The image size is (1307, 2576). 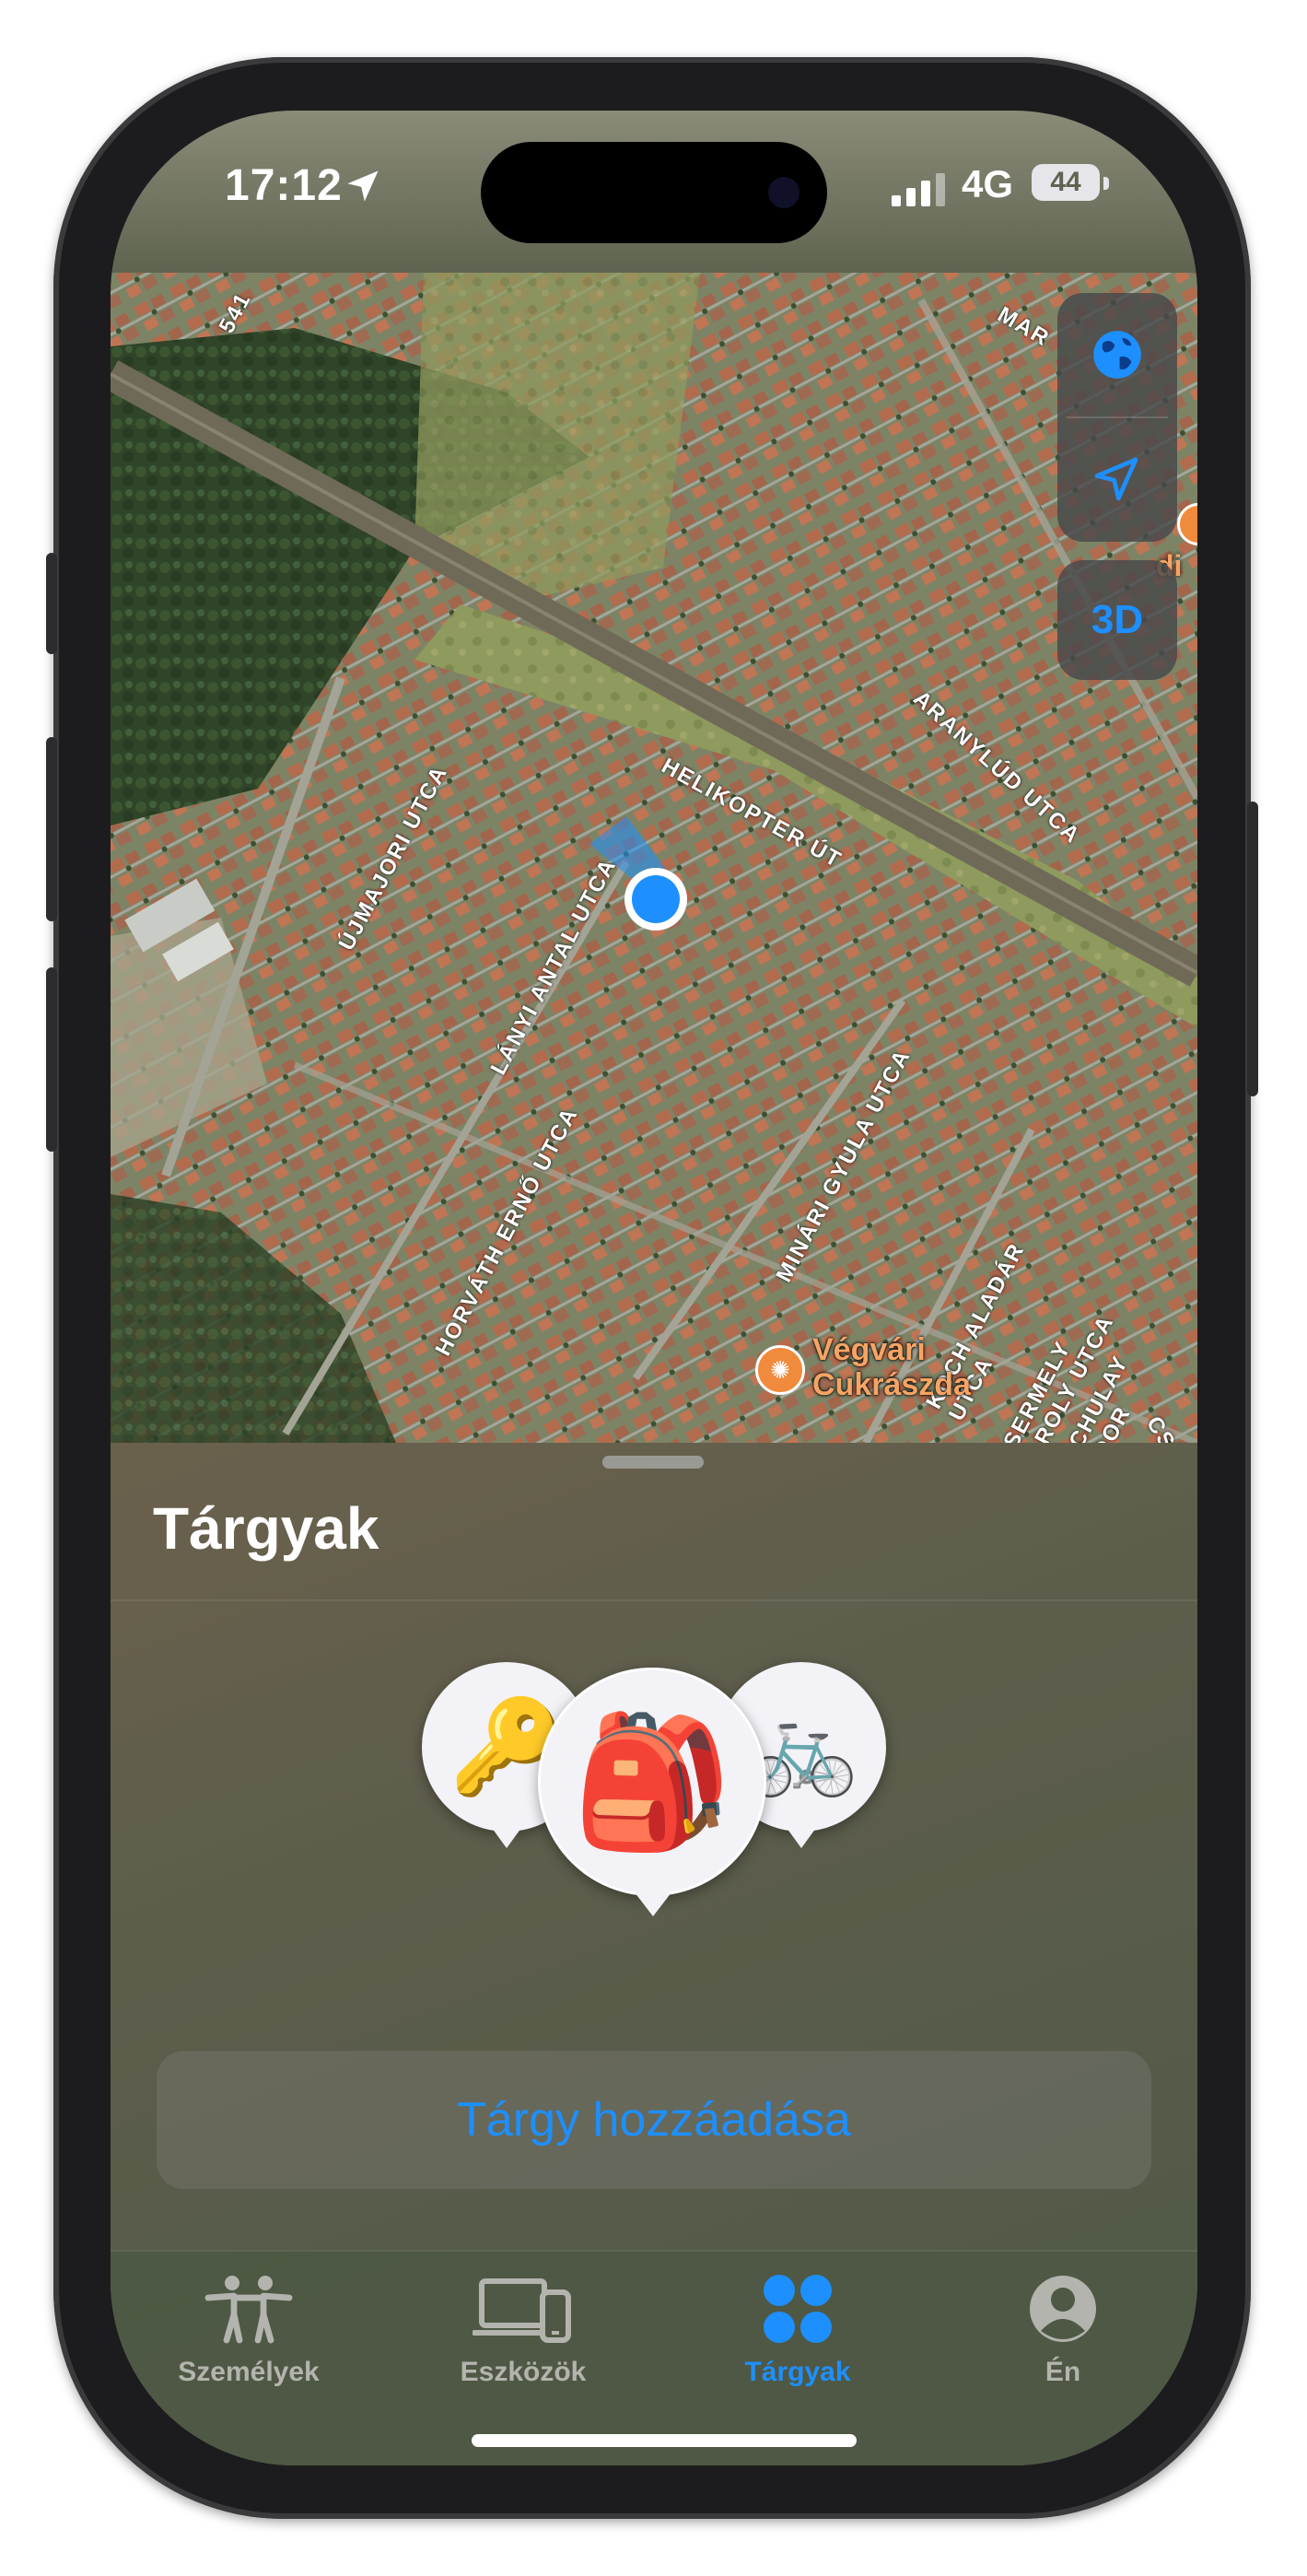 I want to click on cellular-signal-icon, so click(x=918, y=189).